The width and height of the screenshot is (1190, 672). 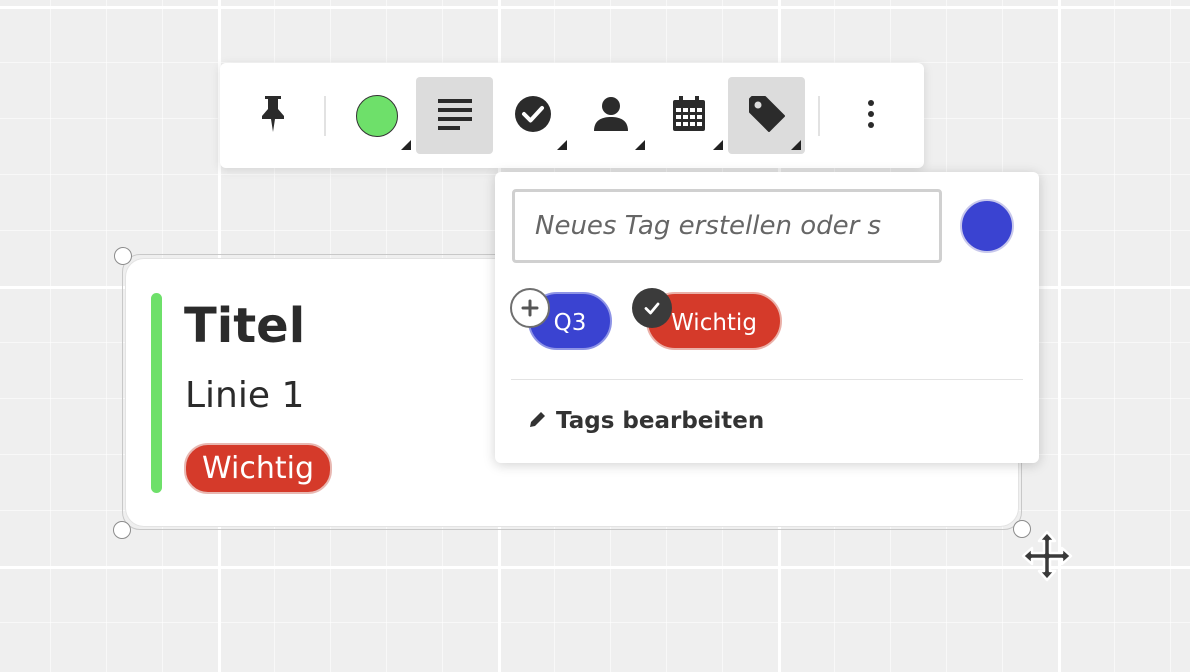 I want to click on popover-divider, so click(x=767, y=379).